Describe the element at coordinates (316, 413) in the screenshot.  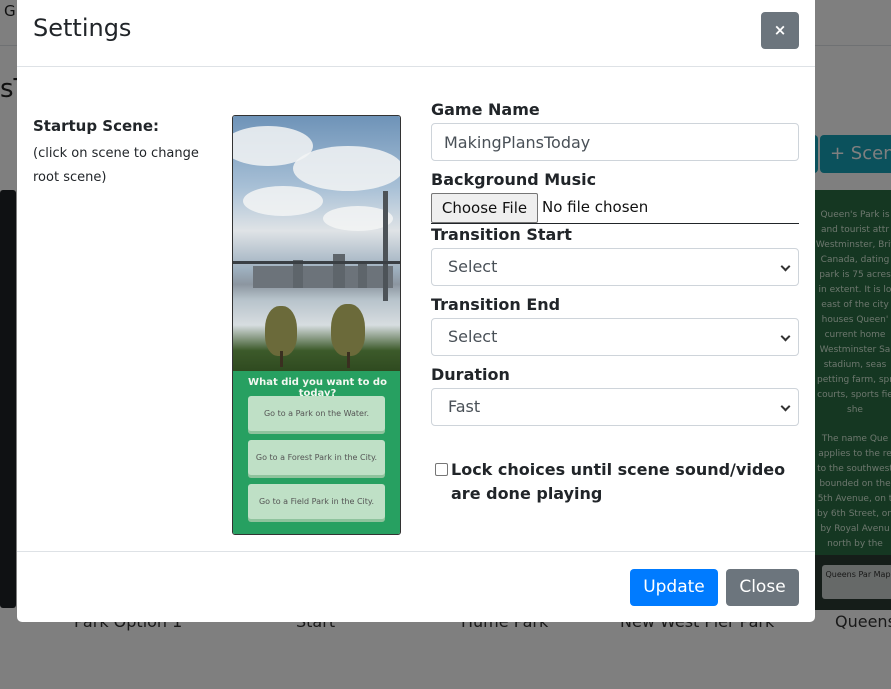
I see `scene-choice-button: Go to a Park on the Water.` at that location.